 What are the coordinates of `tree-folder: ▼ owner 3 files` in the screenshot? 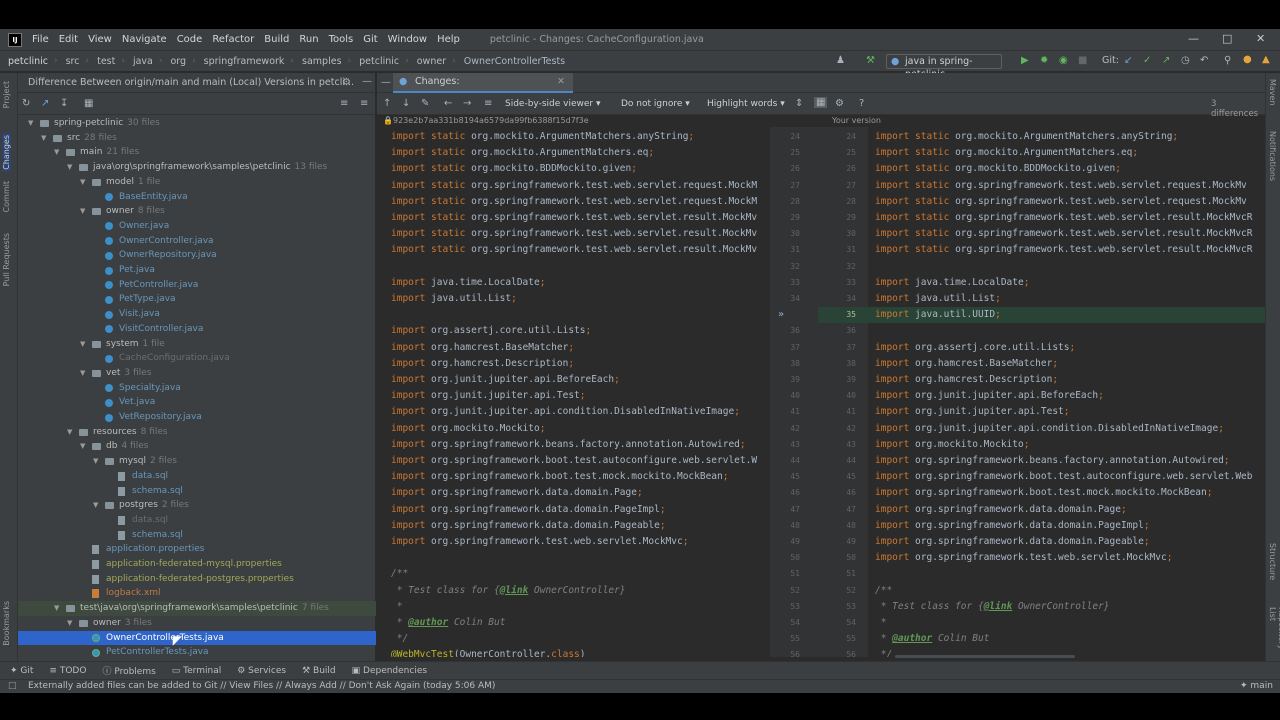 It's located at (197, 623).